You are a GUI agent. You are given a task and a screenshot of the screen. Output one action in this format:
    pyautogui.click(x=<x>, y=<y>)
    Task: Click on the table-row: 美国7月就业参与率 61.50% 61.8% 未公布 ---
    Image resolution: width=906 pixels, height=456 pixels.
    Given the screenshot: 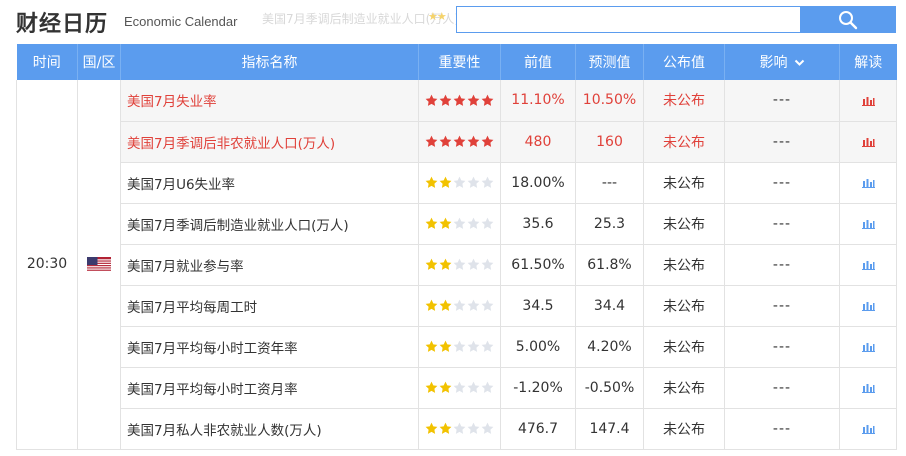 What is the action you would take?
    pyautogui.click(x=457, y=264)
    